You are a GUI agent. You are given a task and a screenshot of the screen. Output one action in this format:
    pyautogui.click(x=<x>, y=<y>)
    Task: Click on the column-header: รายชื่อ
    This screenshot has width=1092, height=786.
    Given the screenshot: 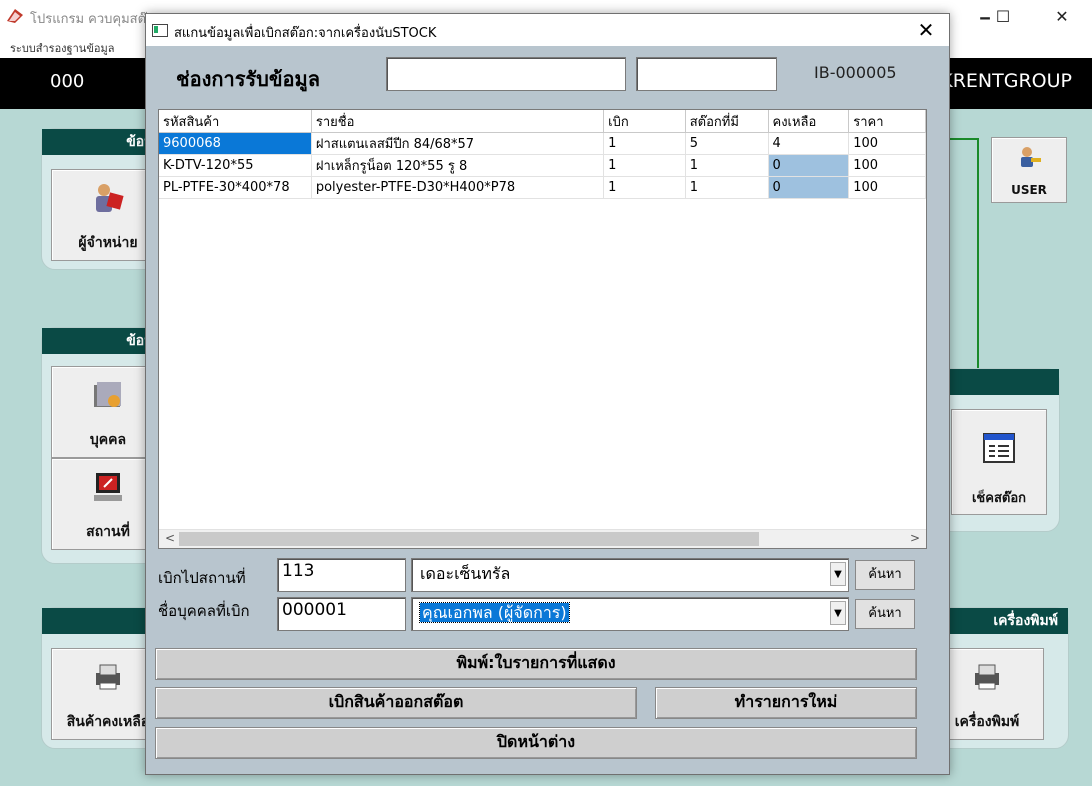 What is the action you would take?
    pyautogui.click(x=458, y=121)
    